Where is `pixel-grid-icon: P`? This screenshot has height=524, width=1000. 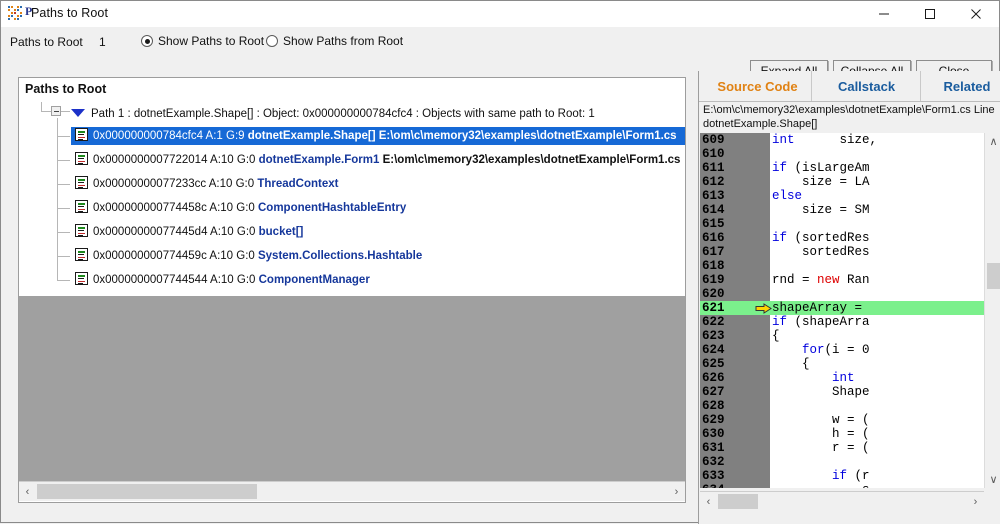 pixel-grid-icon: P is located at coordinates (20, 13).